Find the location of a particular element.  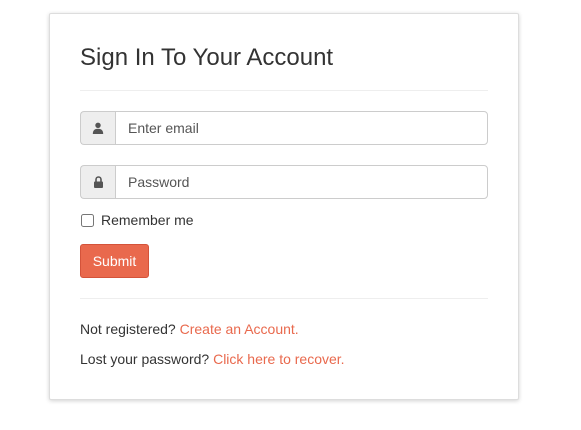

email-input-group is located at coordinates (284, 128).